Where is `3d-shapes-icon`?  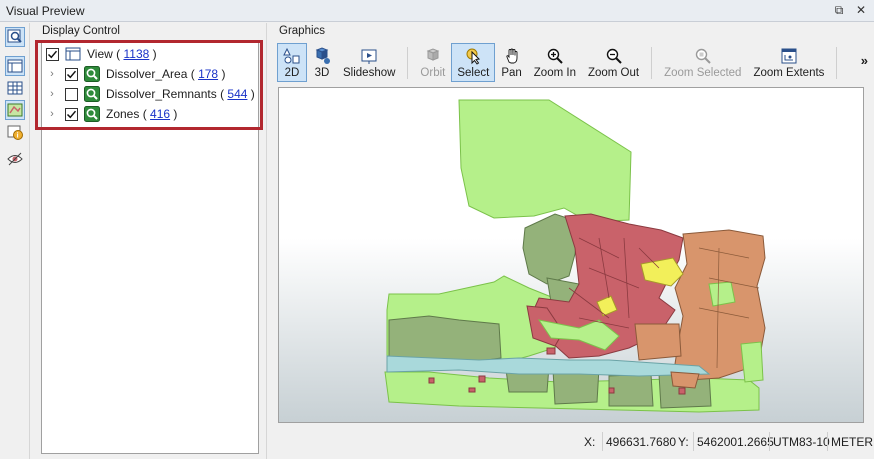
3d-shapes-icon is located at coordinates (322, 55).